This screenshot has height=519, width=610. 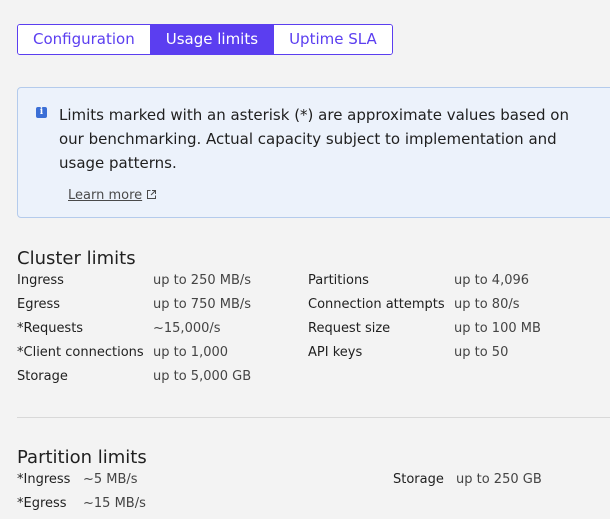 I want to click on partition-egress-value: ~15 MB/s, so click(x=114, y=503).